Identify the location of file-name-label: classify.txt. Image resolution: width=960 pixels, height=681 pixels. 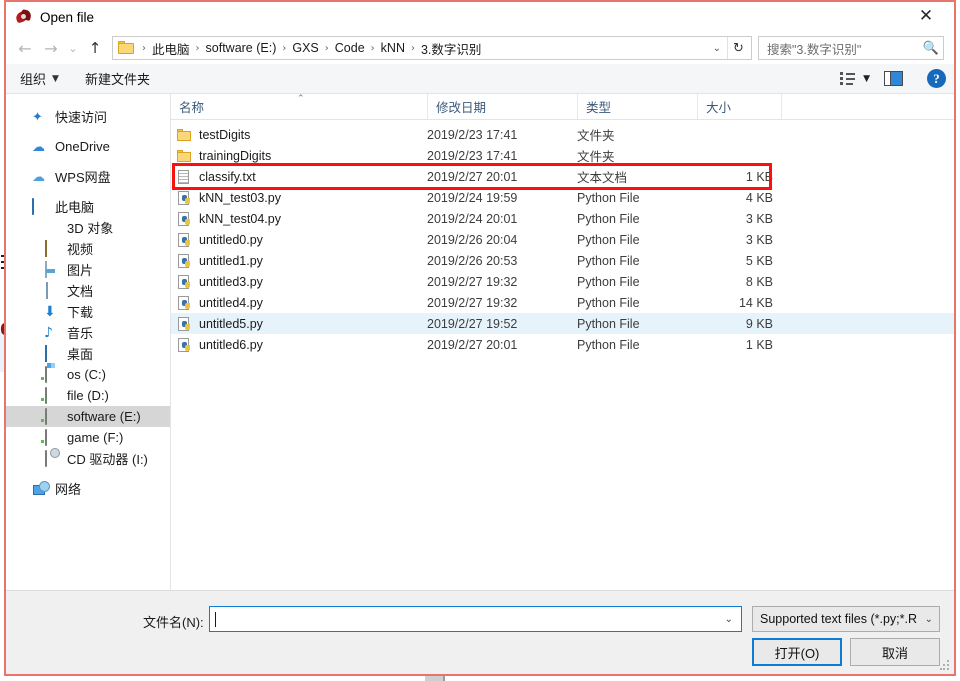
(227, 176).